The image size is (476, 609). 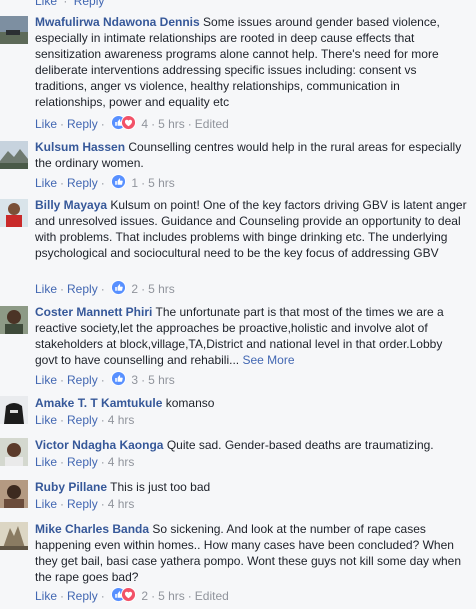 What do you see at coordinates (93, 312) in the screenshot?
I see `comment-author: Coster Mannett Phiri` at bounding box center [93, 312].